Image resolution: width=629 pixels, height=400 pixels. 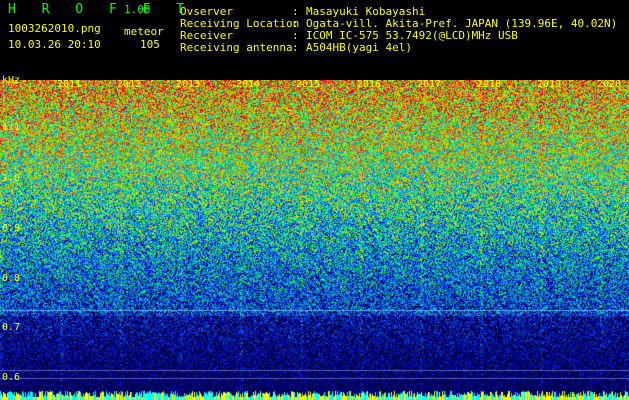 What do you see at coordinates (54, 44) in the screenshot?
I see `datetime: 10.03.26 20:10` at bounding box center [54, 44].